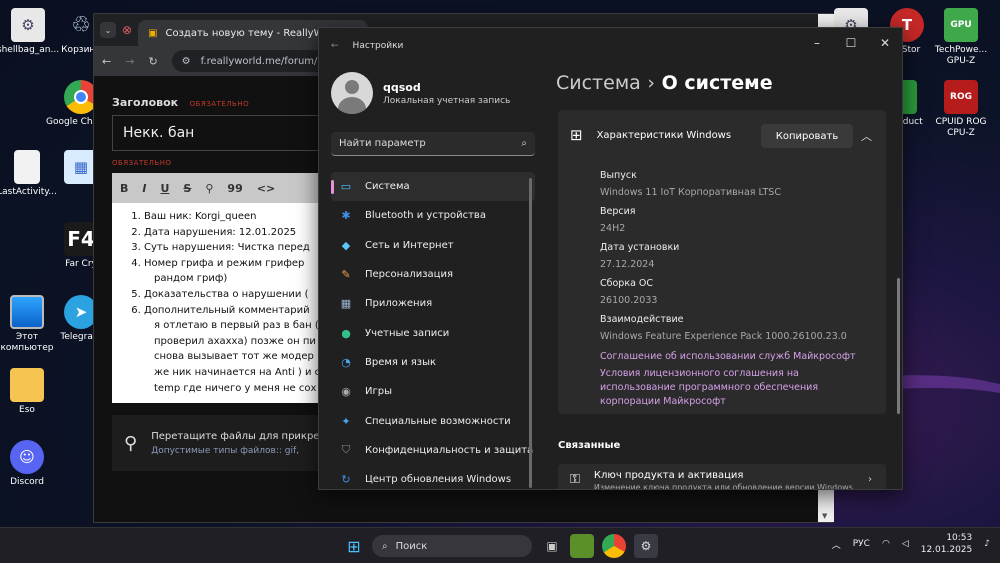  What do you see at coordinates (187, 188) in the screenshot?
I see `strike-button: S` at bounding box center [187, 188].